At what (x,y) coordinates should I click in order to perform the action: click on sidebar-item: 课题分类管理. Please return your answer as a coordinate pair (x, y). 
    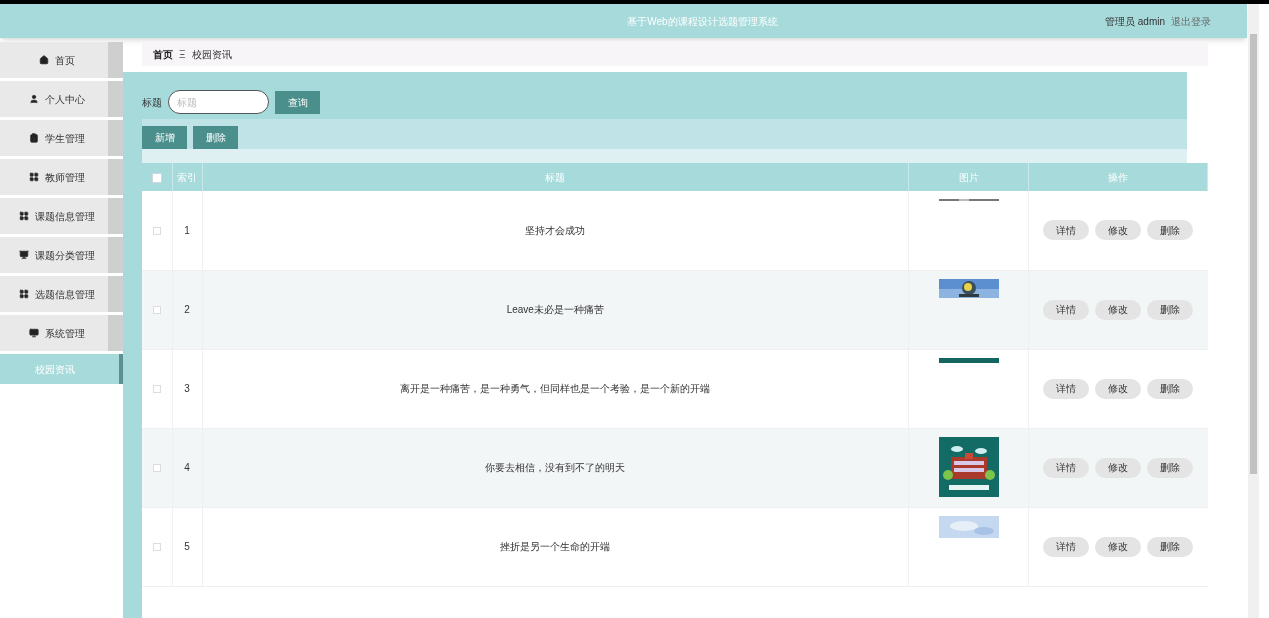
    Looking at the image, I should click on (61, 255).